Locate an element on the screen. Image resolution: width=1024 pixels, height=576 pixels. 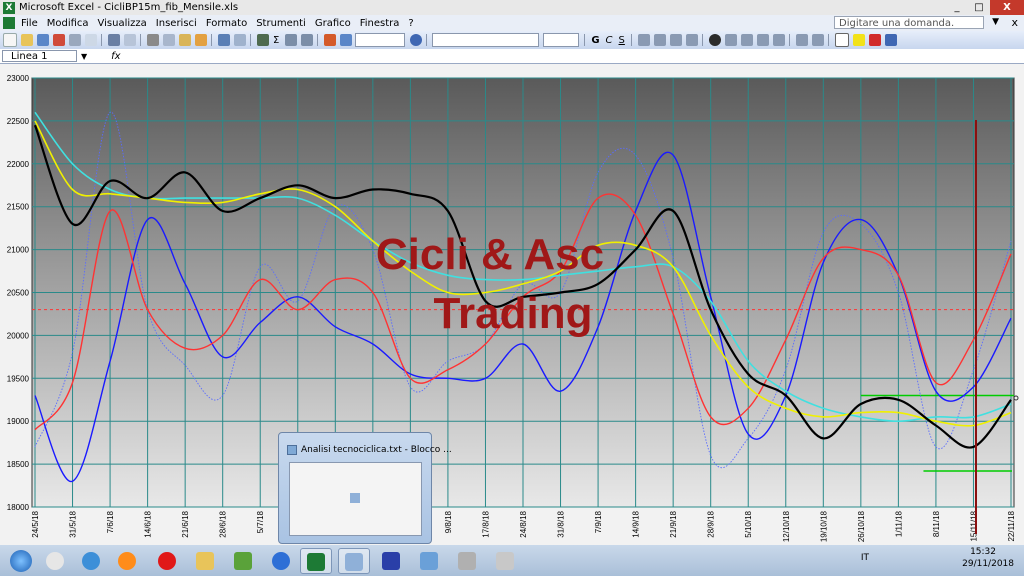
font-name-combo is located at coordinates (486, 40).